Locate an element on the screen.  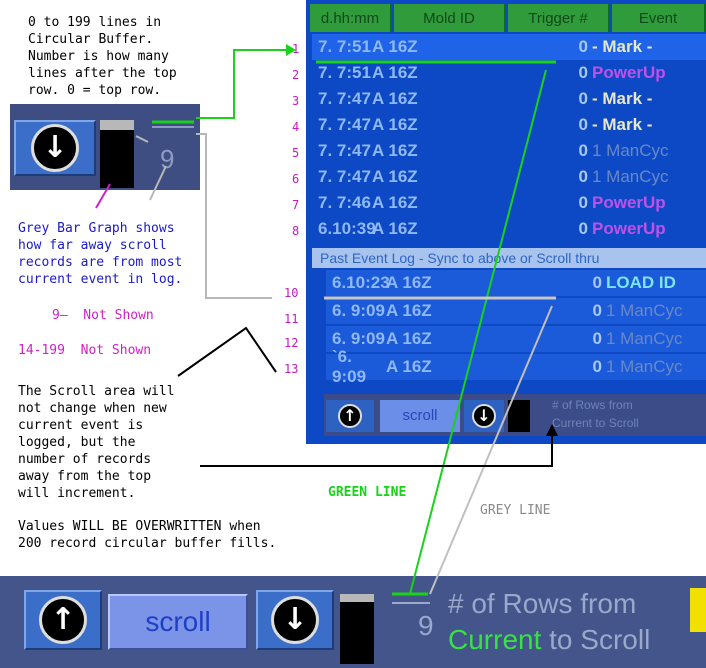
screen-bar-graph is located at coordinates (519, 416).